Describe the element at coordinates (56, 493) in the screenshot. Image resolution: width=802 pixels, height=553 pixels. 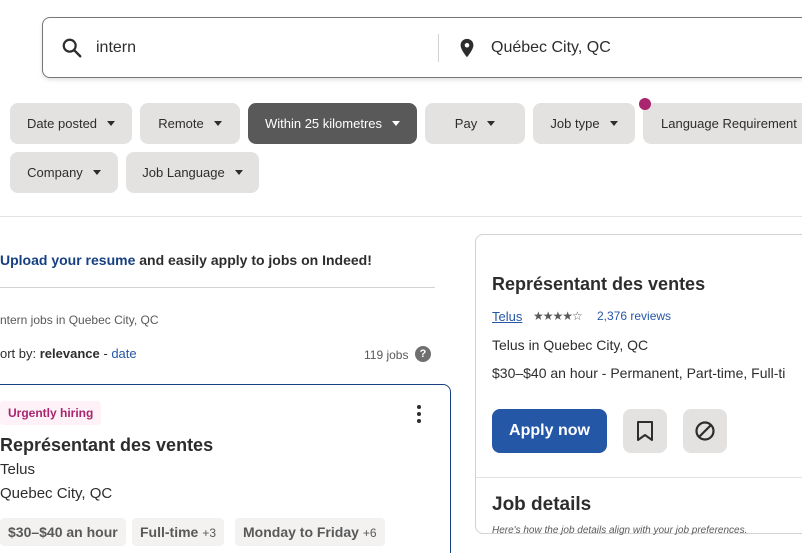
I see `job-location: Quebec City, QC` at that location.